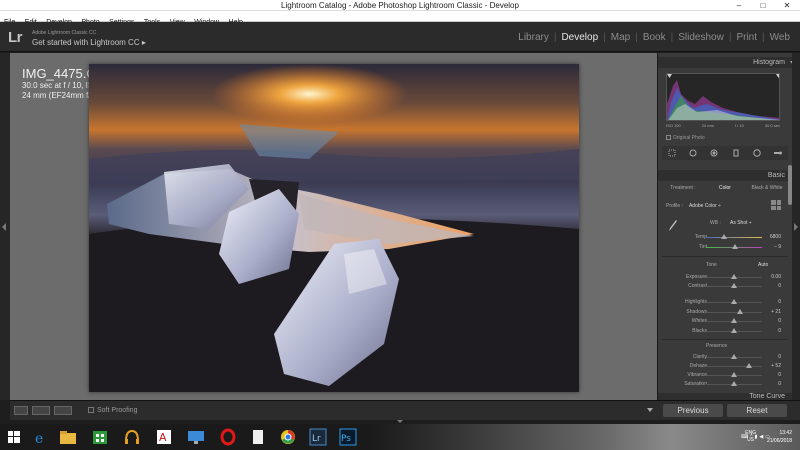  I want to click on contrast-thumb, so click(734, 285).